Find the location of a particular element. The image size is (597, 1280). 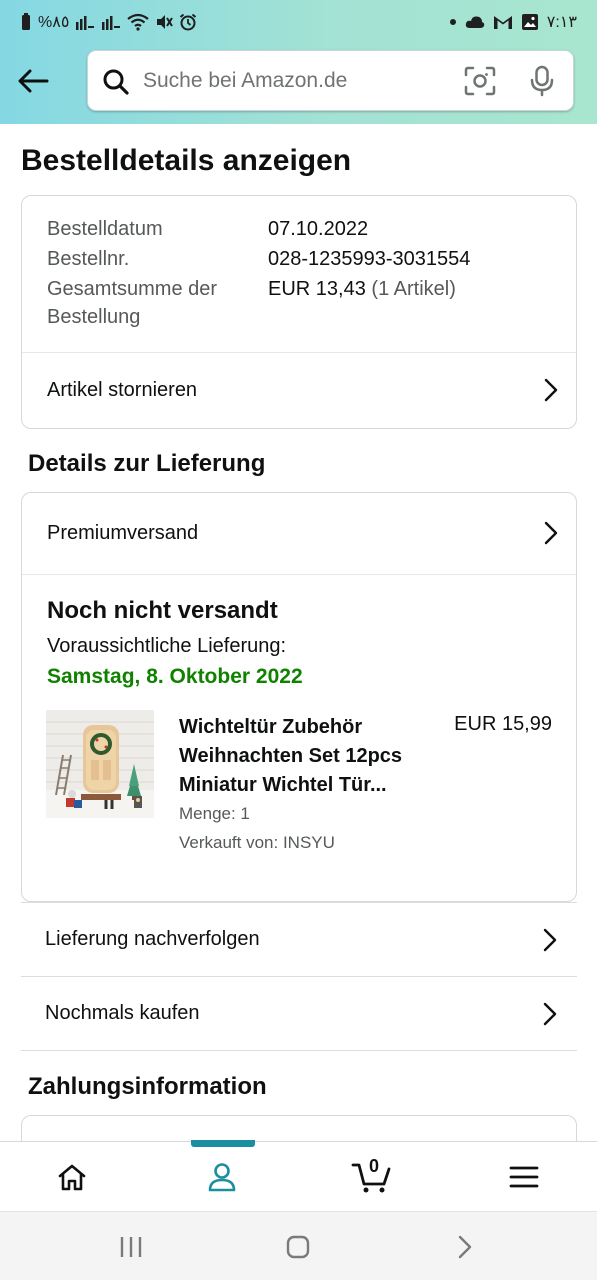

cancel-items-row: Artikel stornieren is located at coordinates (299, 390).